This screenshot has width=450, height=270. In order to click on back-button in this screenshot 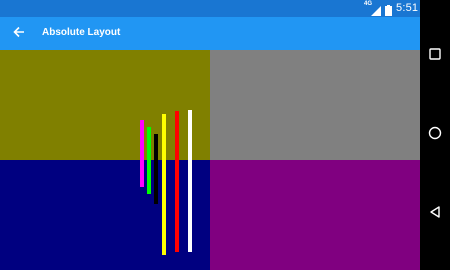, I will do `click(19, 34)`.